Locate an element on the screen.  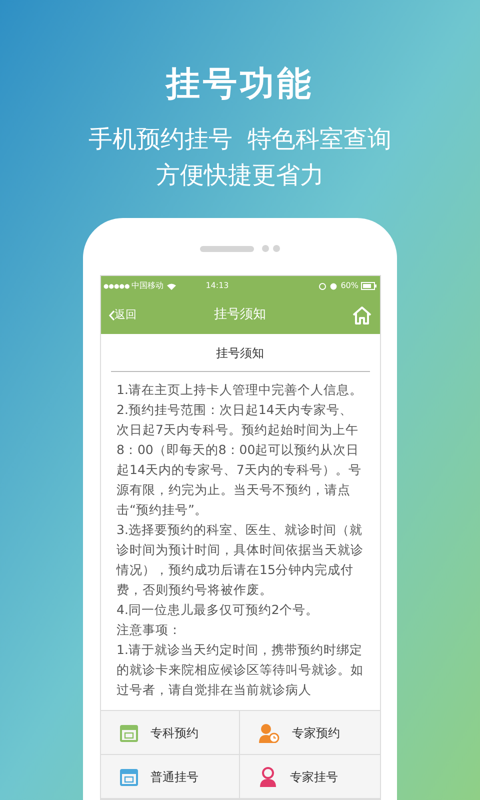
menu-button: 专家预约 is located at coordinates (310, 733).